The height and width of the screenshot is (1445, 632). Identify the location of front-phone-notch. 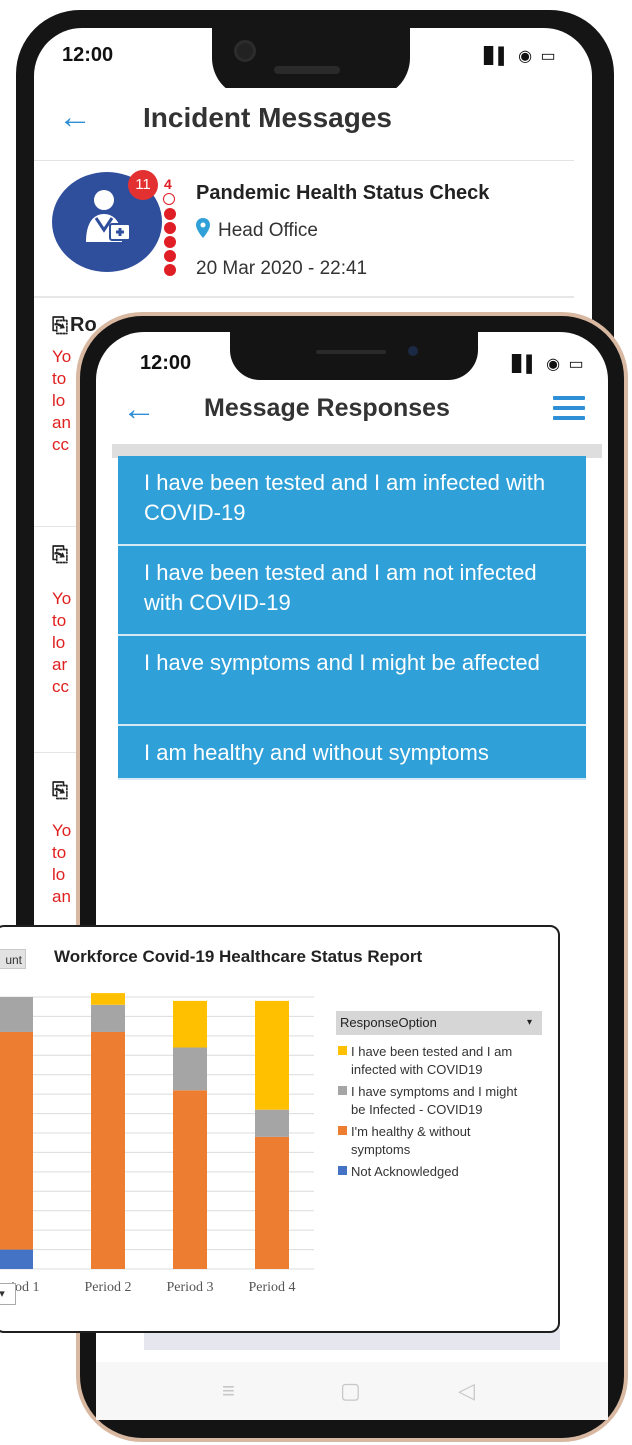
(354, 354).